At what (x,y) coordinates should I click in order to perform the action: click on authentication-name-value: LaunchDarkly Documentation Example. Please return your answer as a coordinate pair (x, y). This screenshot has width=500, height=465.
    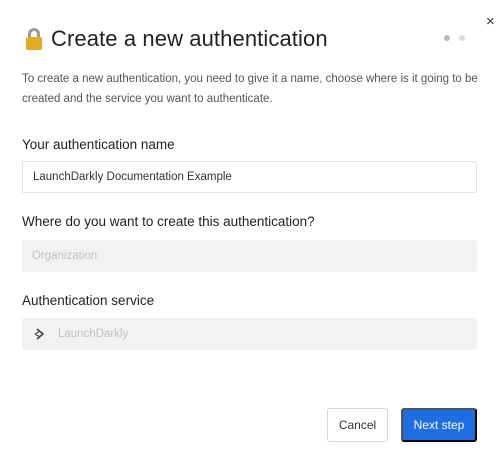
    Looking at the image, I should click on (132, 177).